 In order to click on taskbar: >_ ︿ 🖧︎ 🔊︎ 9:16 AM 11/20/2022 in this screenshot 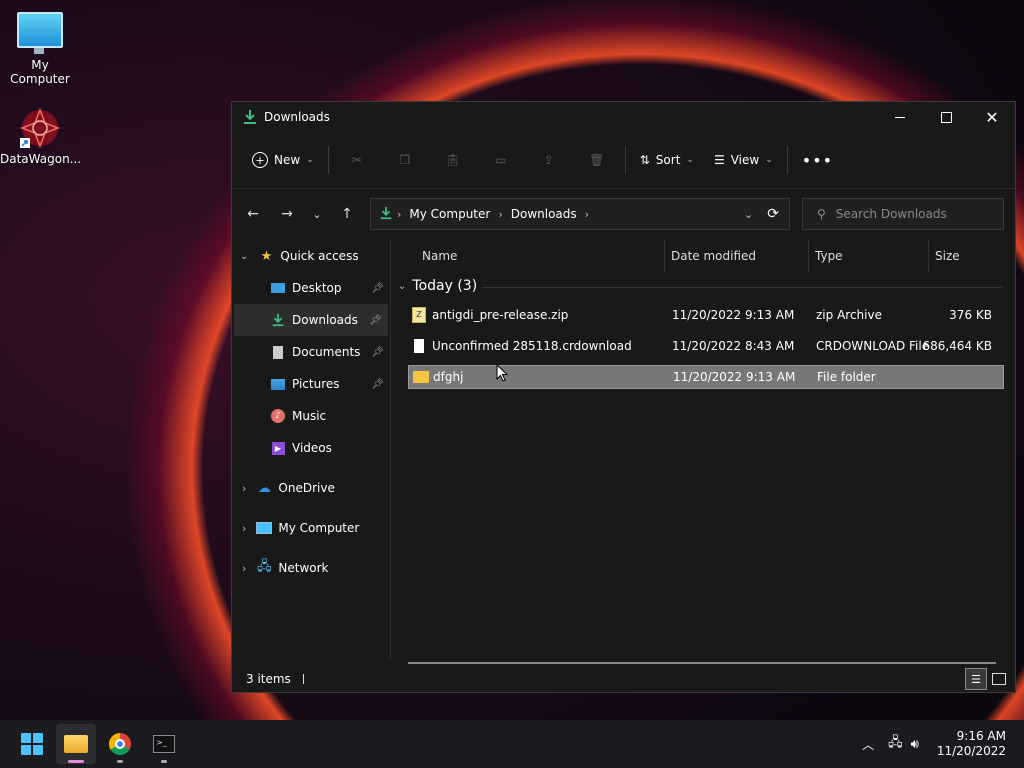, I will do `click(512, 744)`.